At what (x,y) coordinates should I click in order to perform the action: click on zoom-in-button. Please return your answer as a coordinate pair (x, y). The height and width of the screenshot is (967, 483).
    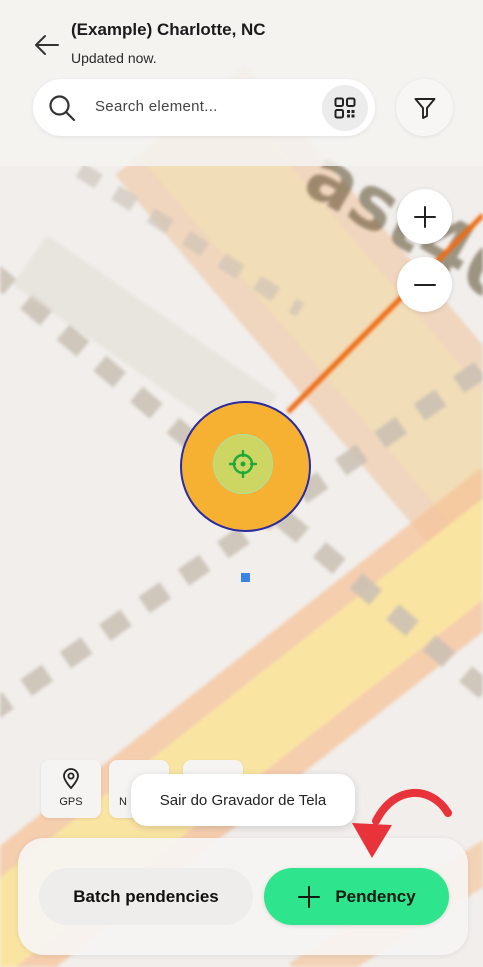
    Looking at the image, I should click on (424, 216).